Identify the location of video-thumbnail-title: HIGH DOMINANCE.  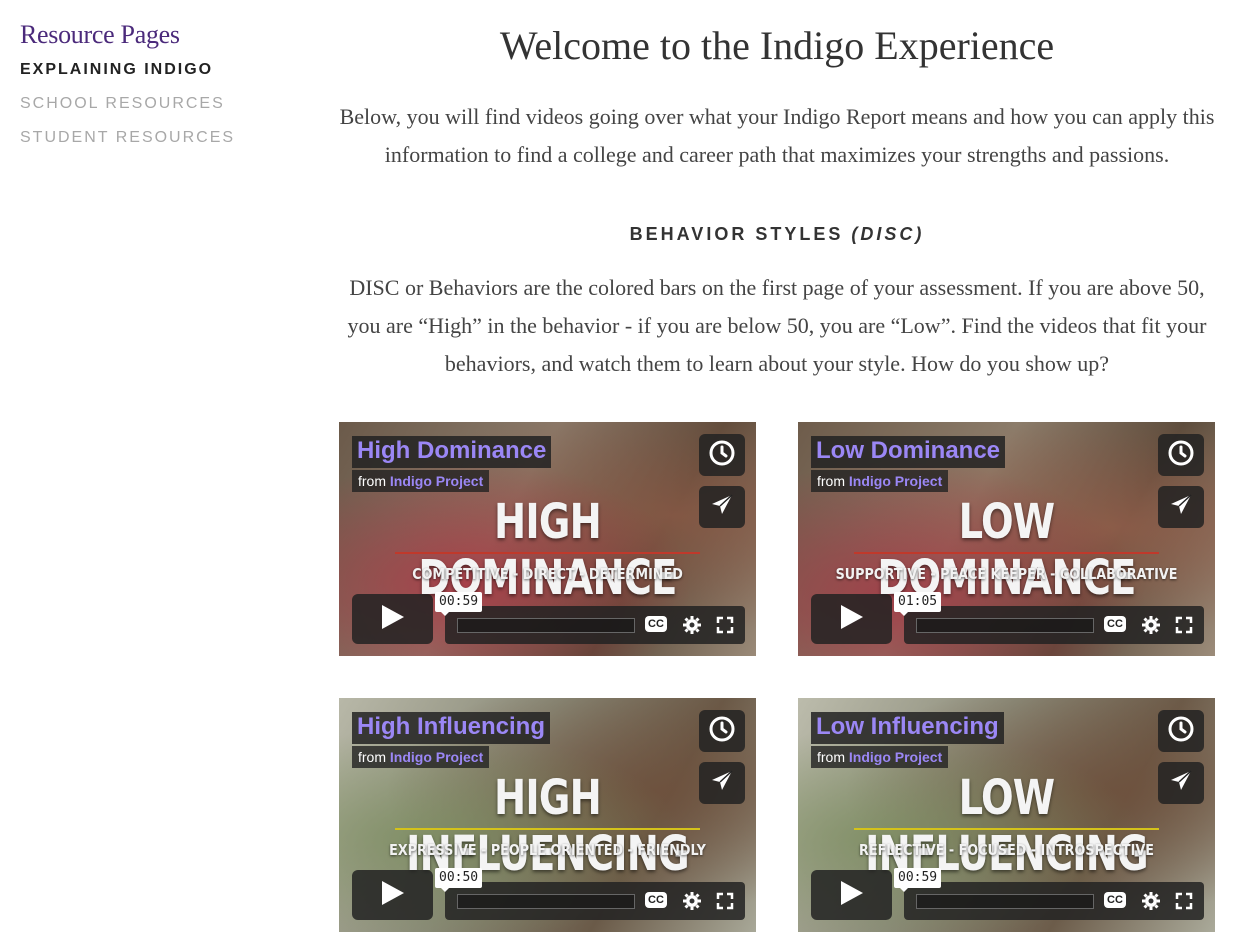
(547, 550).